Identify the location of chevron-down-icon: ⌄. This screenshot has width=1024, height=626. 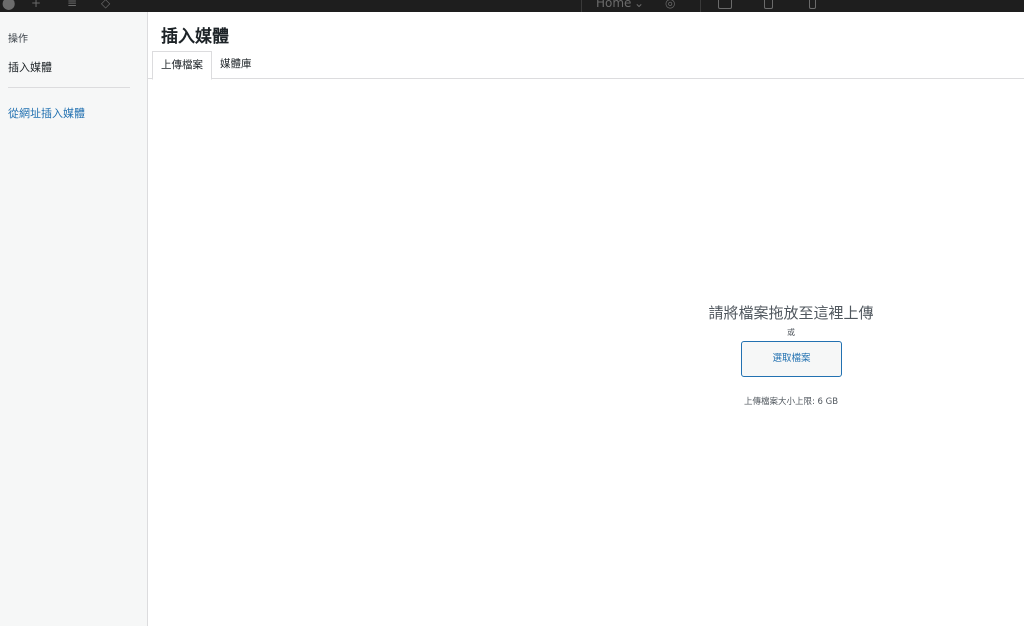
(639, 5).